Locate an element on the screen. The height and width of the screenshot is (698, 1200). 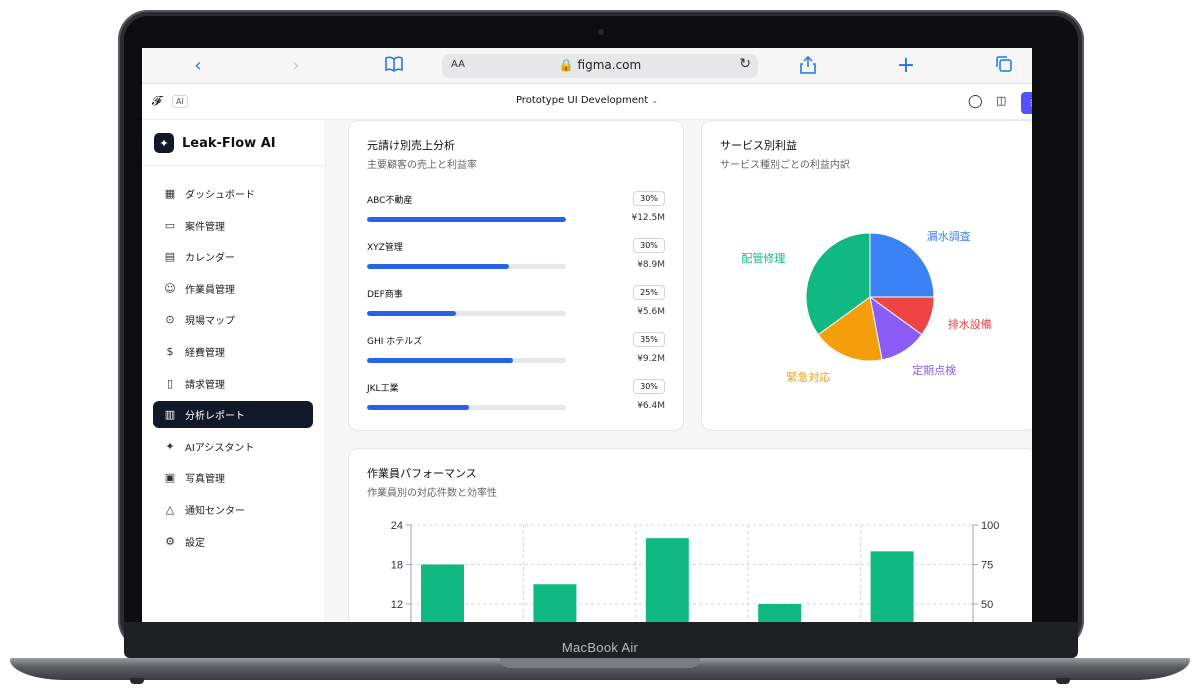
folder-icon: ▭ is located at coordinates (170, 225).